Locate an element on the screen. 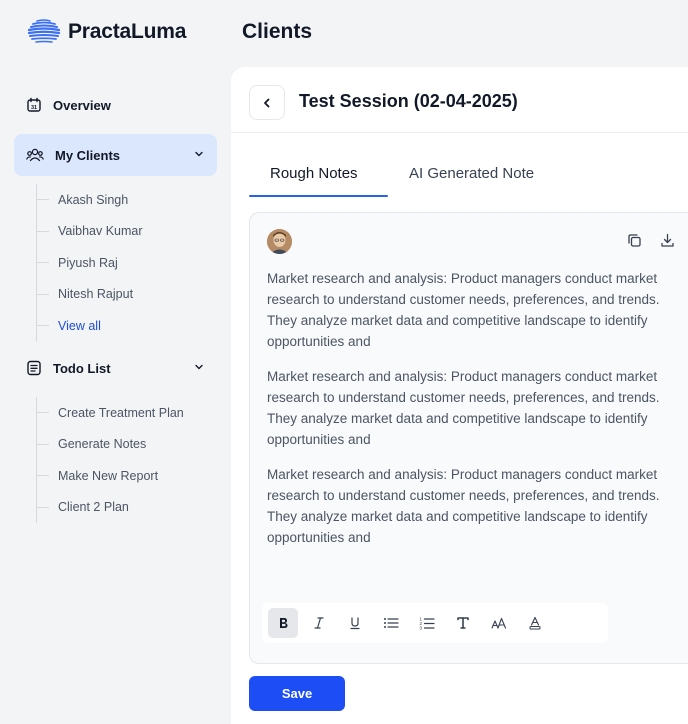  todo-item: Make New Report is located at coordinates (126, 476).